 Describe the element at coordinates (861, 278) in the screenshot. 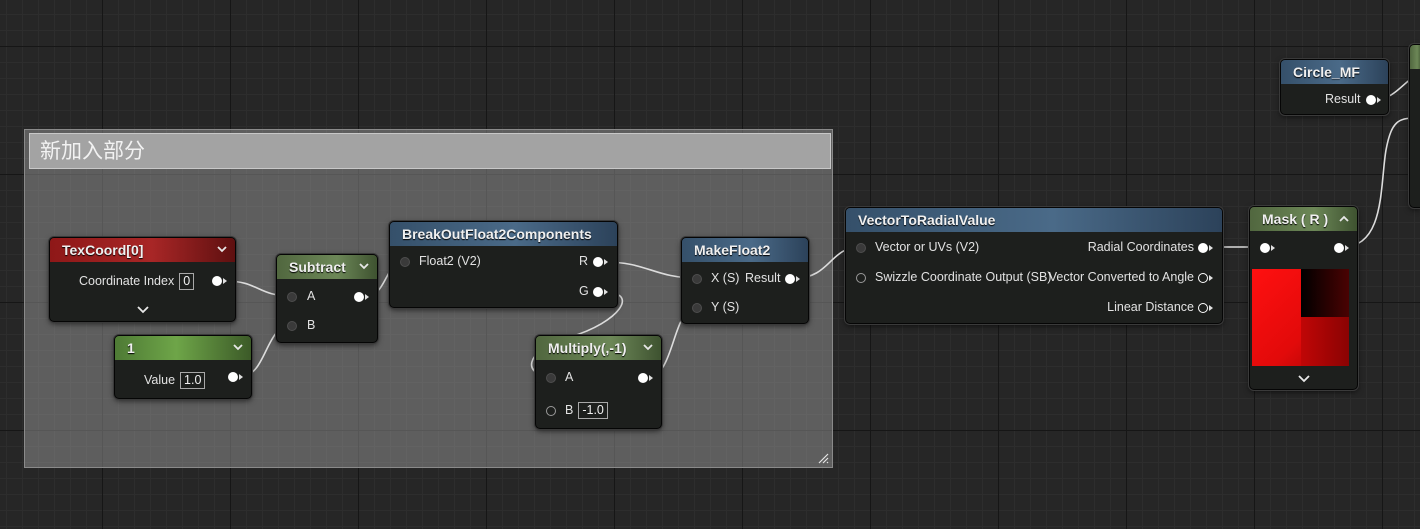

I see `radial-input-swizzle-pin` at that location.